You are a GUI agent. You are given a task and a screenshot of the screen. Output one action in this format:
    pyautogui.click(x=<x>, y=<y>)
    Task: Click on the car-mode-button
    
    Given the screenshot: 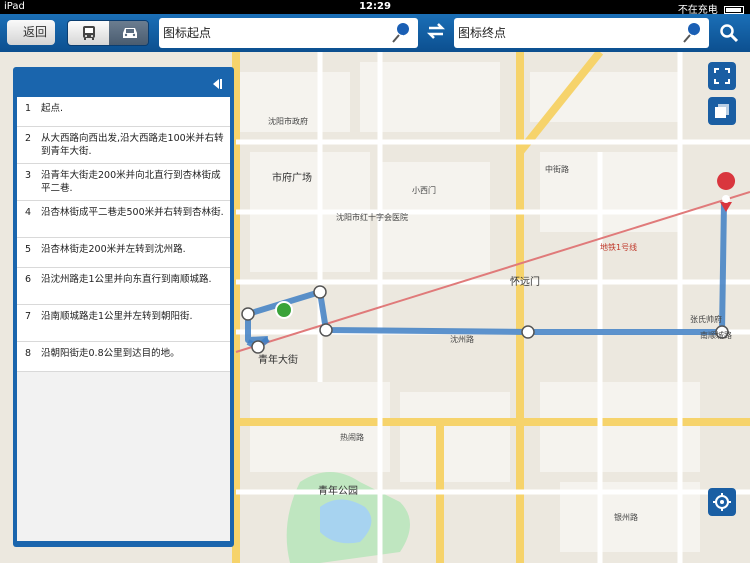 What is the action you would take?
    pyautogui.click(x=128, y=33)
    